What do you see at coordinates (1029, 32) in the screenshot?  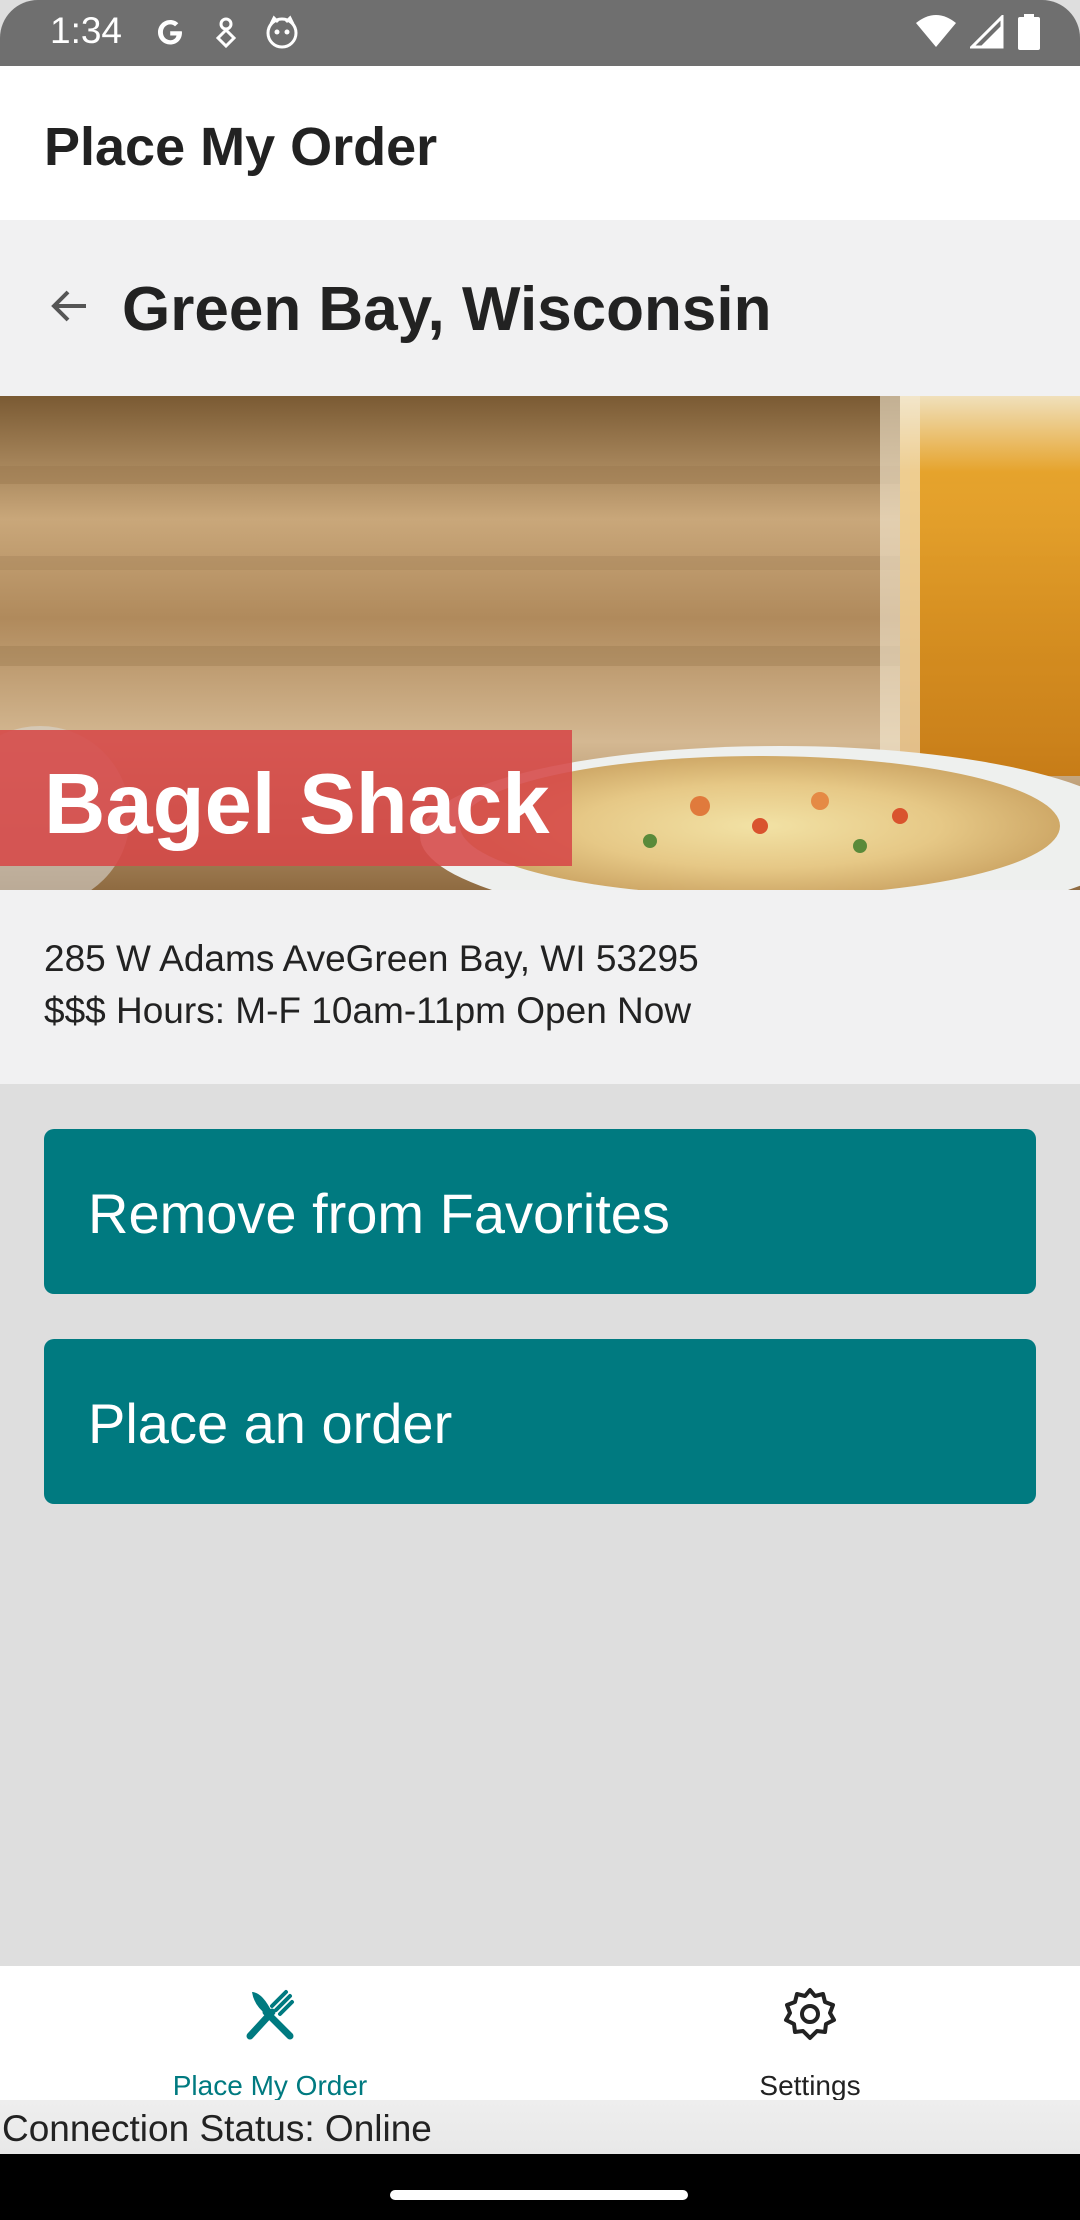 I see `battery-icon` at bounding box center [1029, 32].